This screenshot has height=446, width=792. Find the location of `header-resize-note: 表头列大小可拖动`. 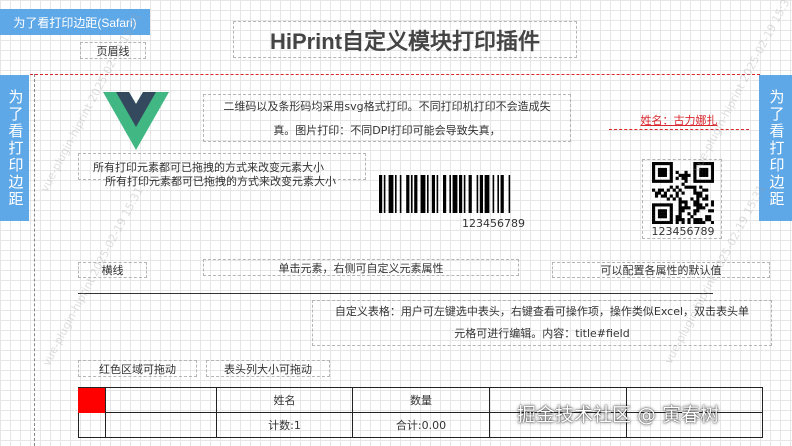

header-resize-note: 表头列大小可拖动 is located at coordinates (268, 368).